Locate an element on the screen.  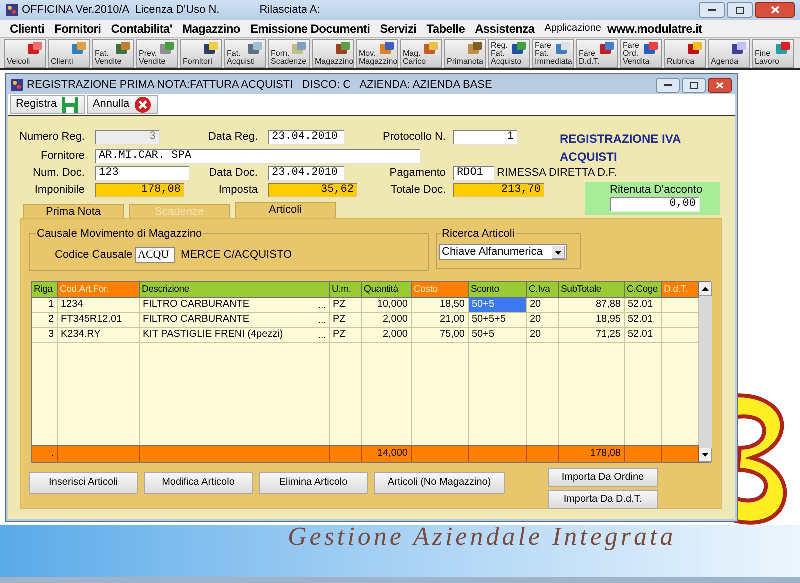
column-header: Quantità is located at coordinates (387, 290).